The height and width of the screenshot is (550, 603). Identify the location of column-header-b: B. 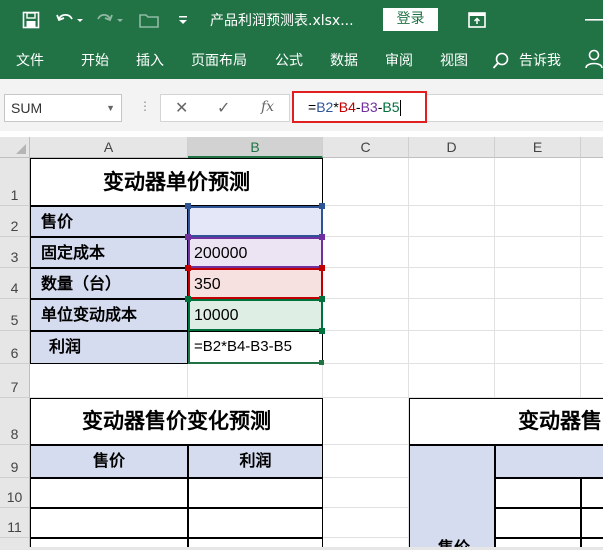
(255, 147).